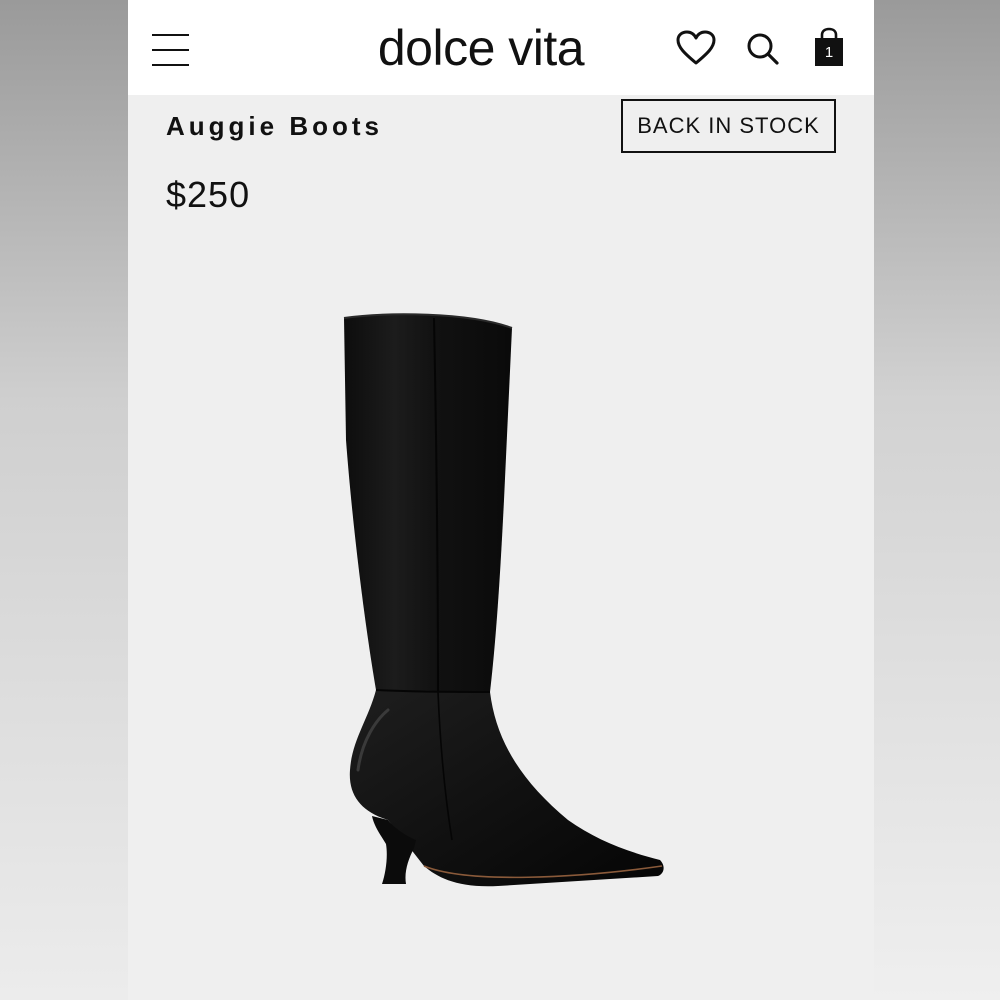 This screenshot has height=1000, width=1000. Describe the element at coordinates (274, 126) in the screenshot. I see `product-title: Auggie Boots` at that location.